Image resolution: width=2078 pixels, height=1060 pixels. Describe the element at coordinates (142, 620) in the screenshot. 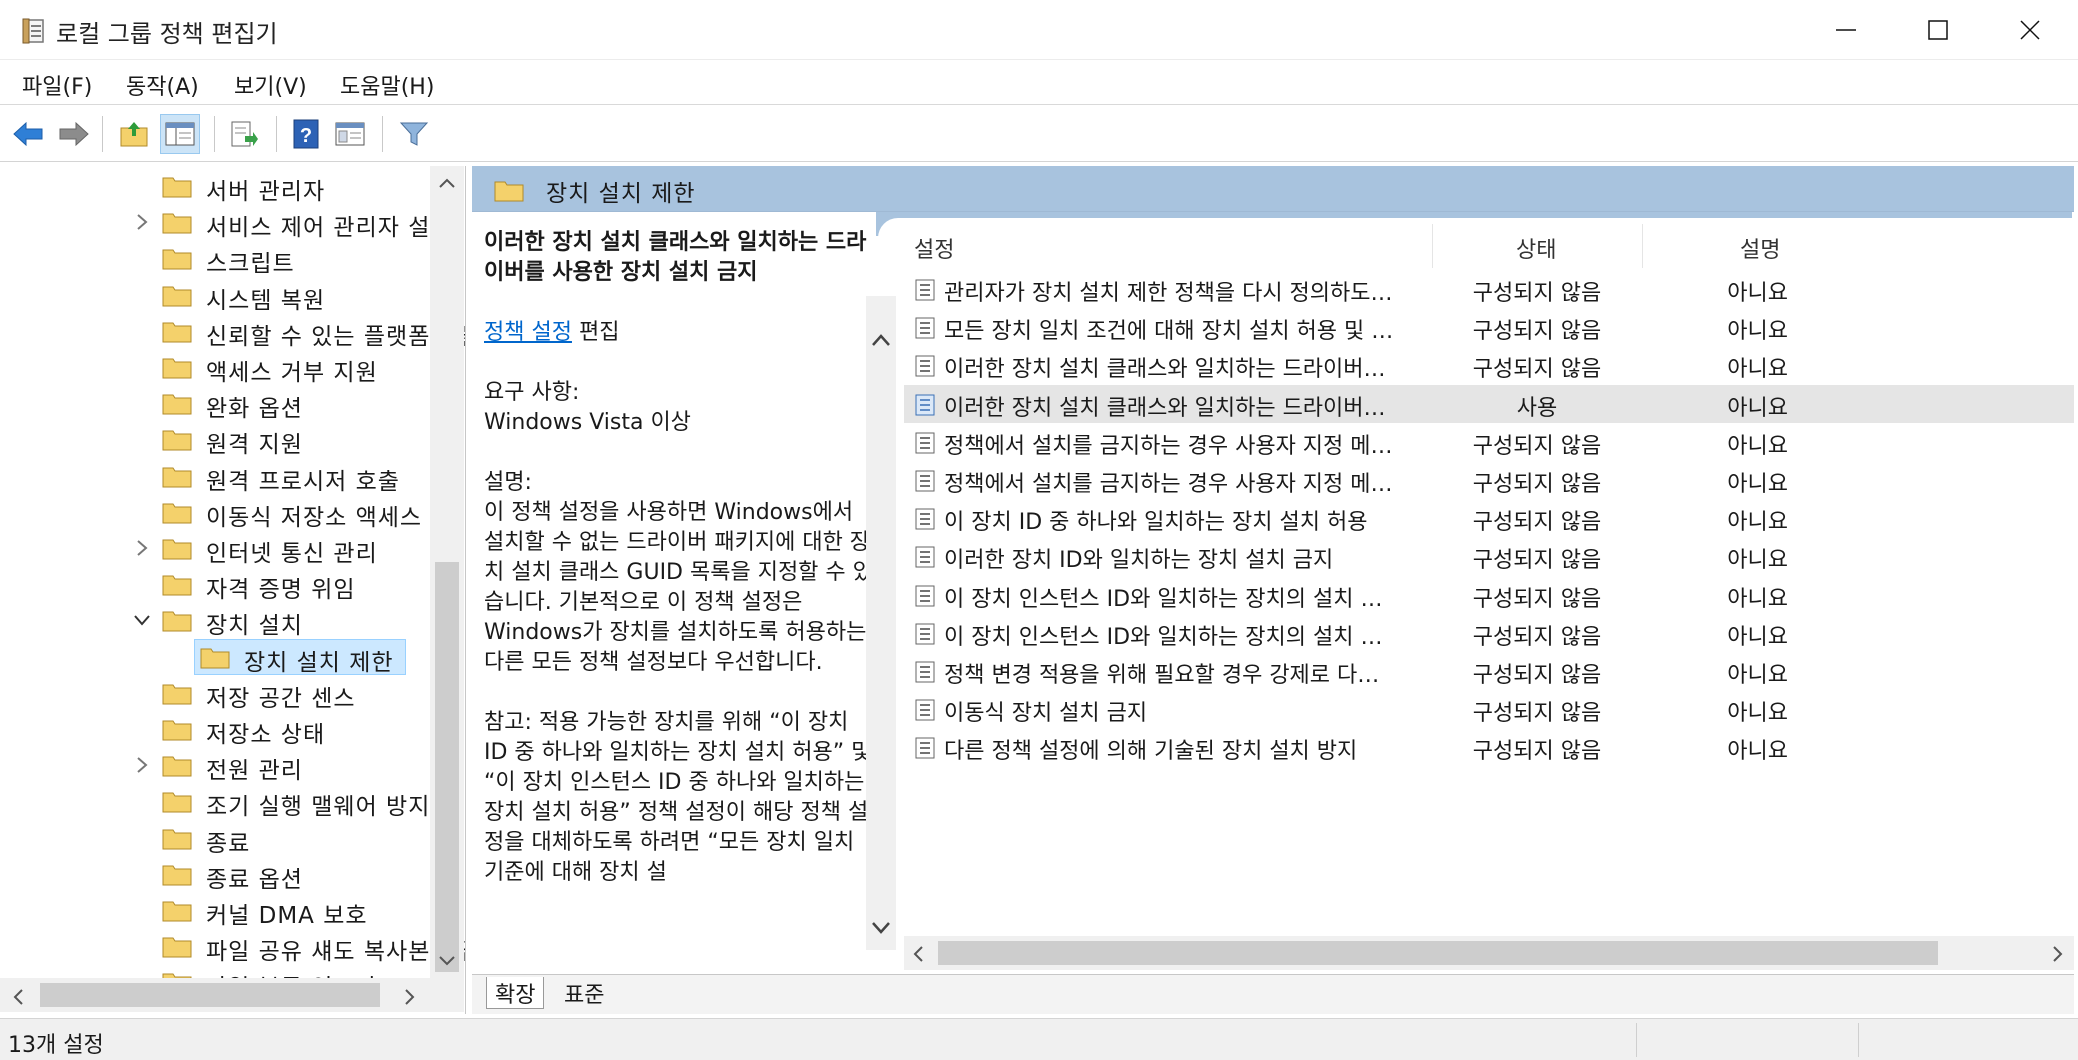

I see `chevron-down-icon` at that location.